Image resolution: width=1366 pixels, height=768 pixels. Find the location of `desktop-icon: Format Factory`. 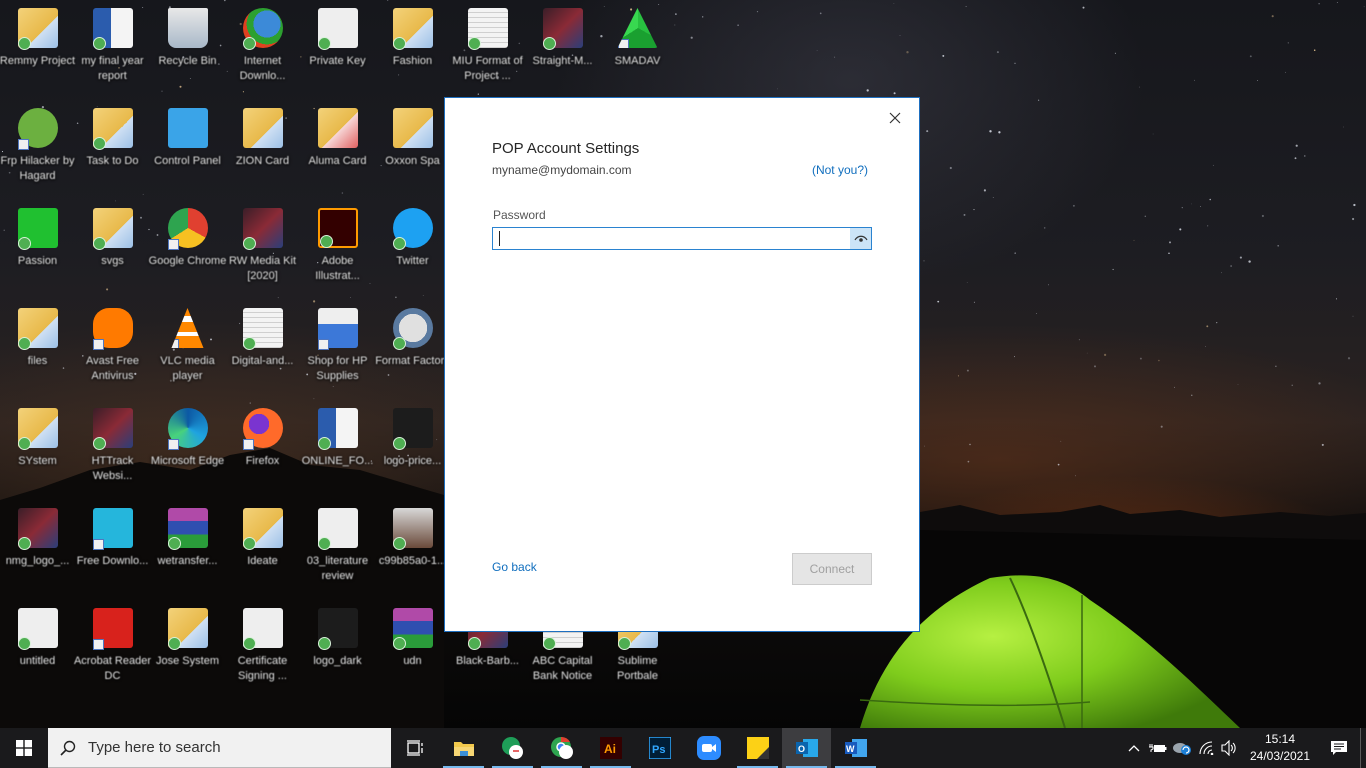

desktop-icon: Format Factory is located at coordinates (412, 347).